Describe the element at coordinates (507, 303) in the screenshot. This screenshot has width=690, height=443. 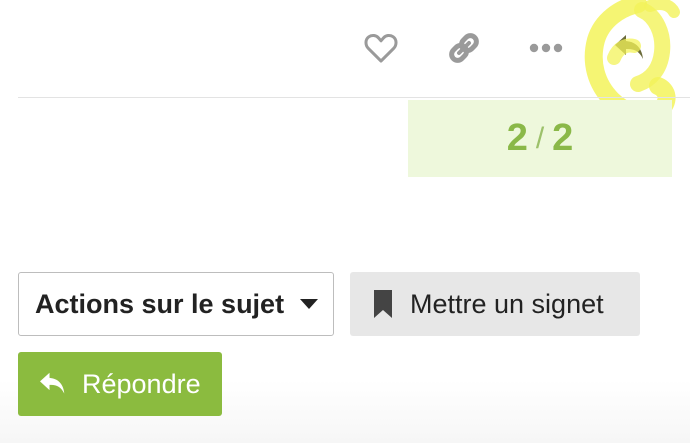
I see `bookmark-label: Mettre un signet` at that location.